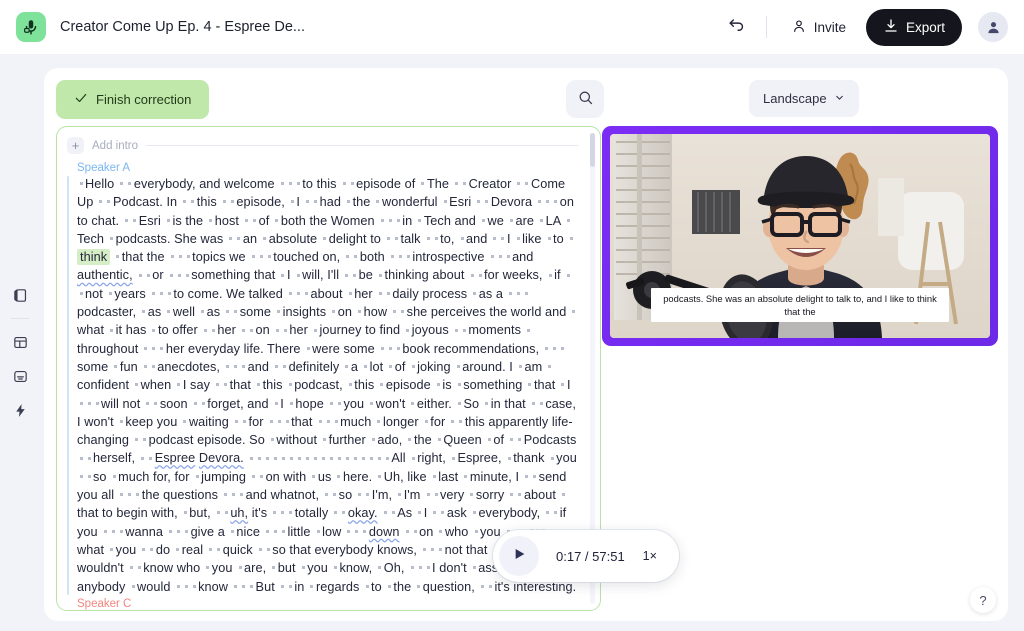 The height and width of the screenshot is (631, 1024). I want to click on help-button: ?, so click(983, 600).